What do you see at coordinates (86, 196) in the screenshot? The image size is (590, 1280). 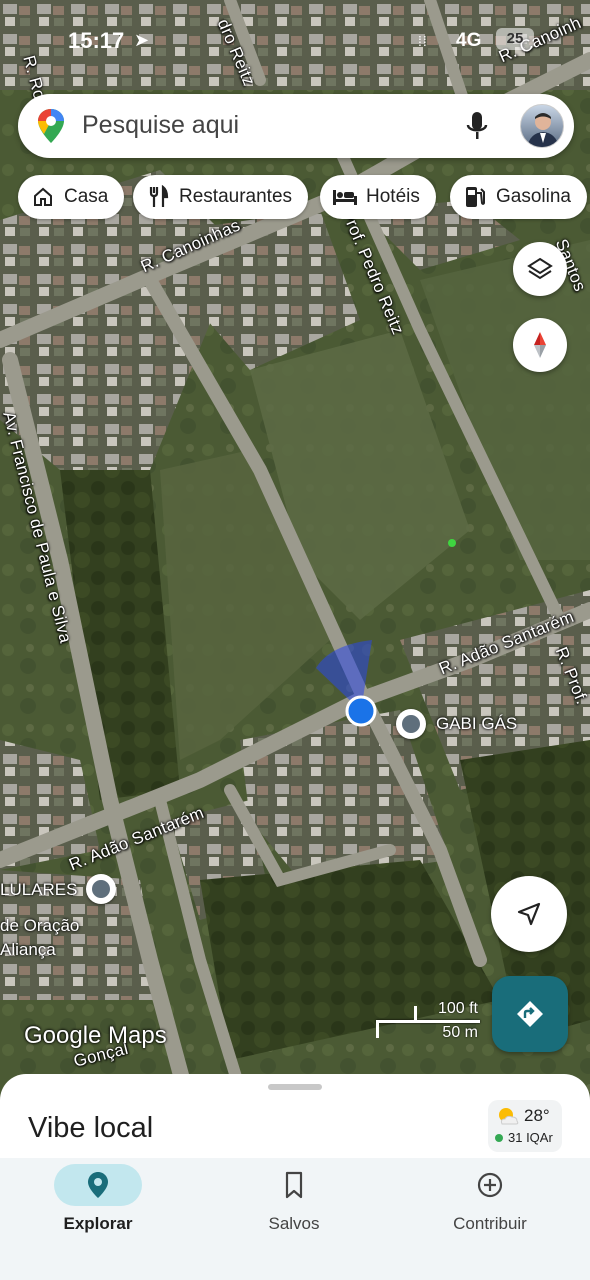 I see `chip-label: Casa` at bounding box center [86, 196].